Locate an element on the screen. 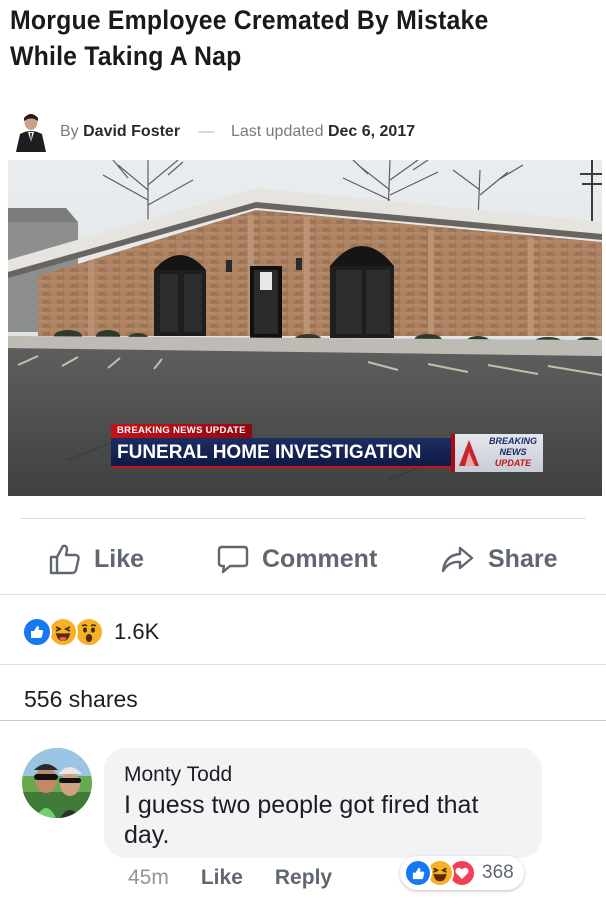  haha-icon is located at coordinates (63, 632).